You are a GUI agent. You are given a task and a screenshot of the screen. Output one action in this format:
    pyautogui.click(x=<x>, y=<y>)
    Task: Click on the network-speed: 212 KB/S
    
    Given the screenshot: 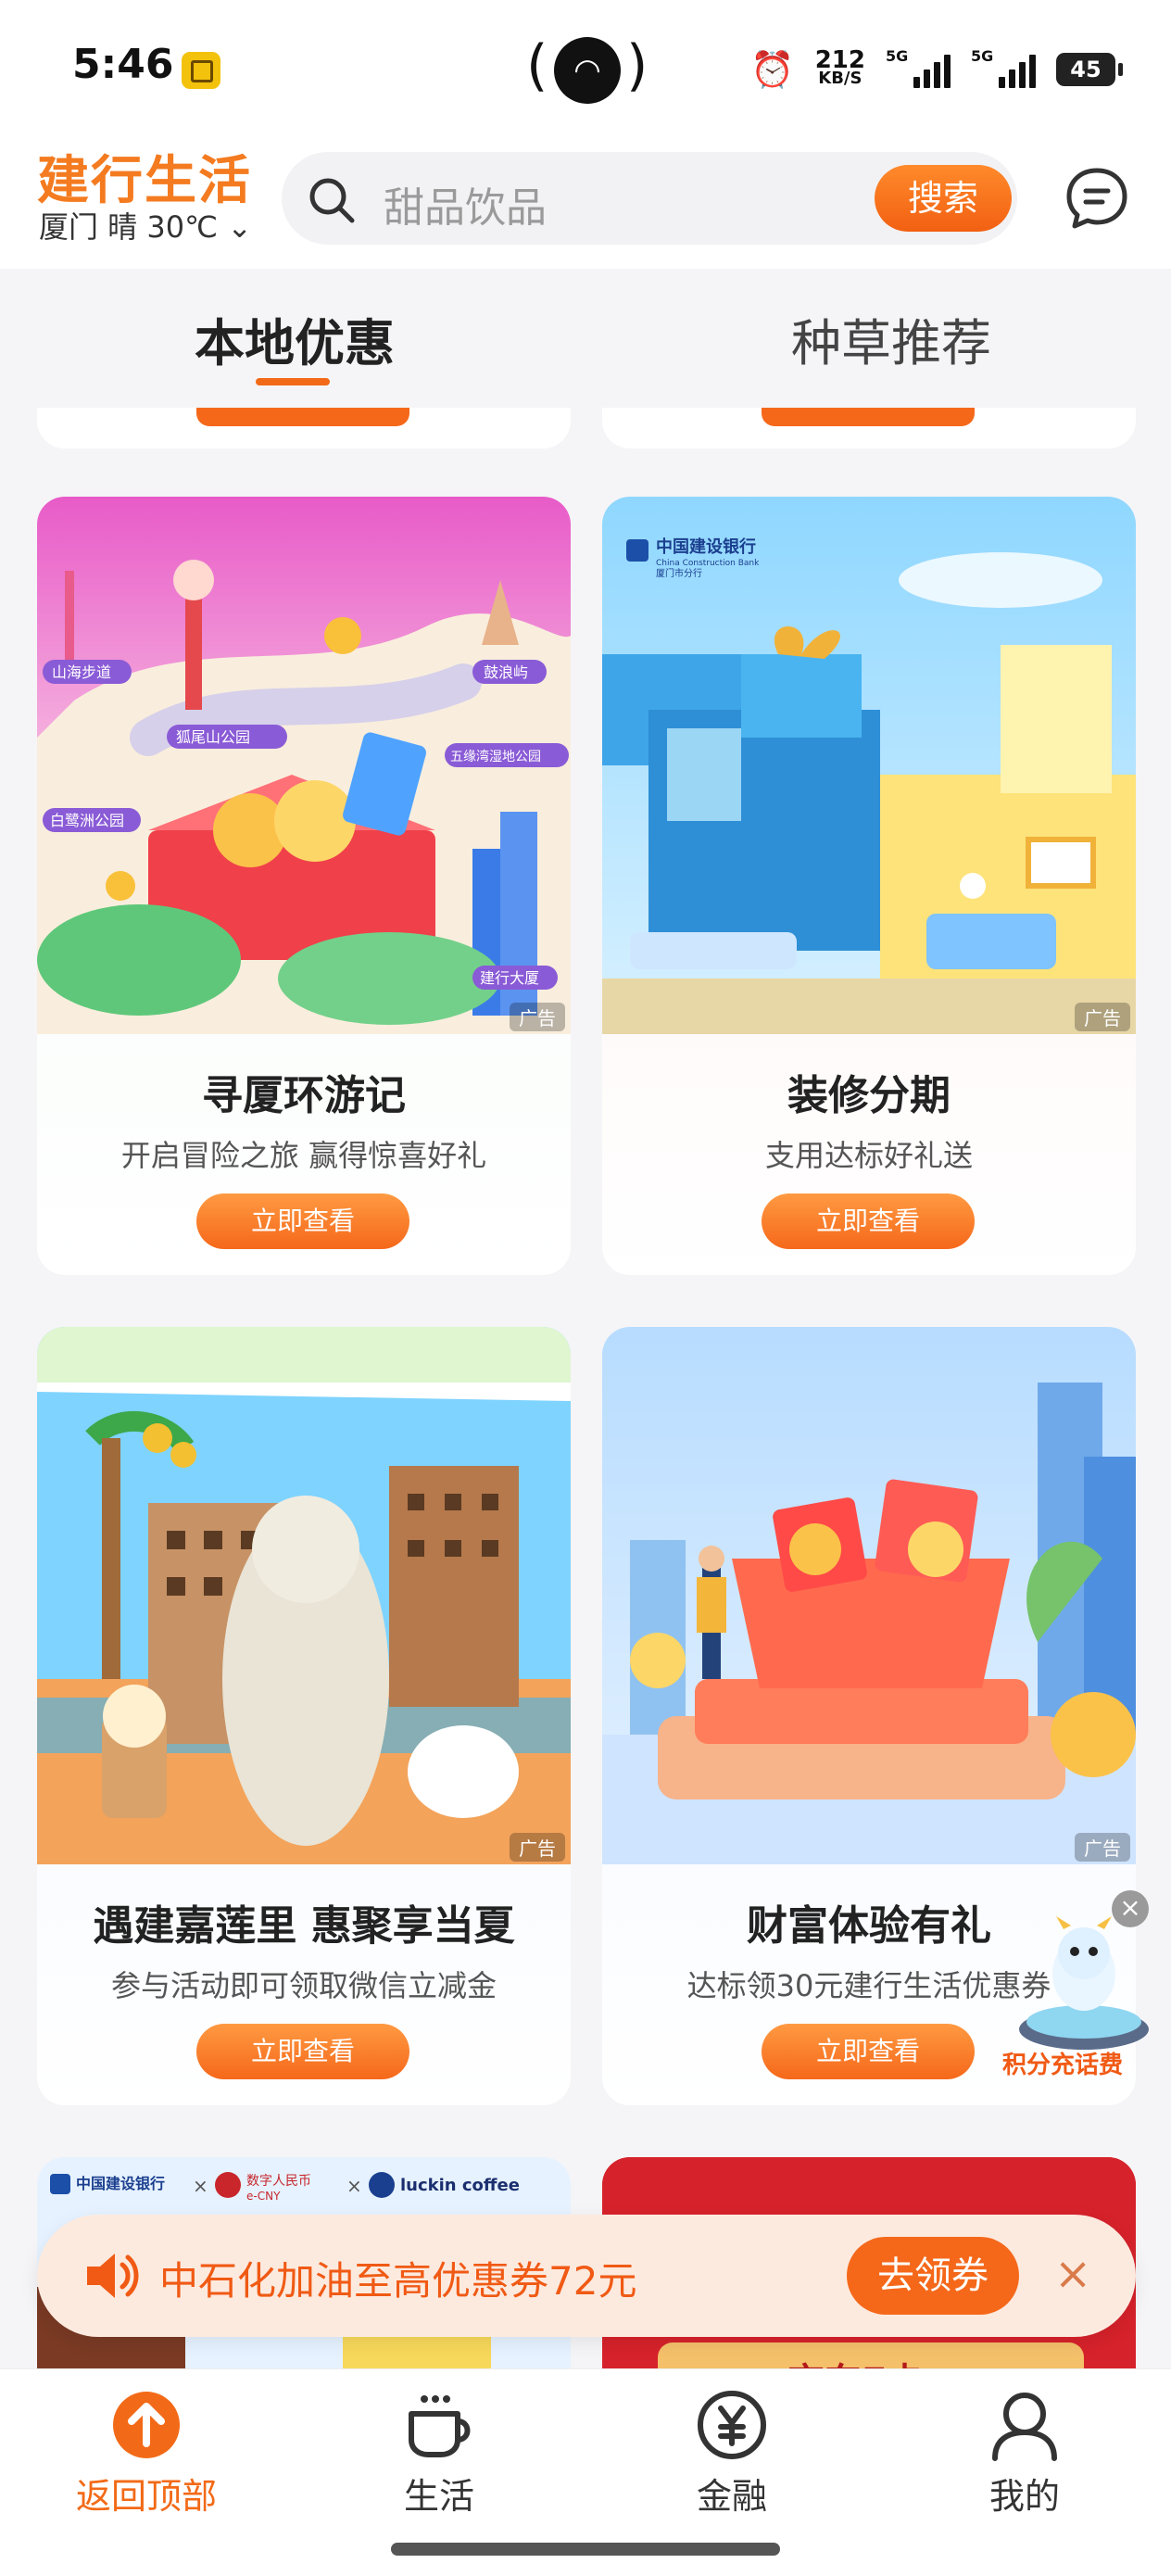 What is the action you would take?
    pyautogui.click(x=840, y=67)
    